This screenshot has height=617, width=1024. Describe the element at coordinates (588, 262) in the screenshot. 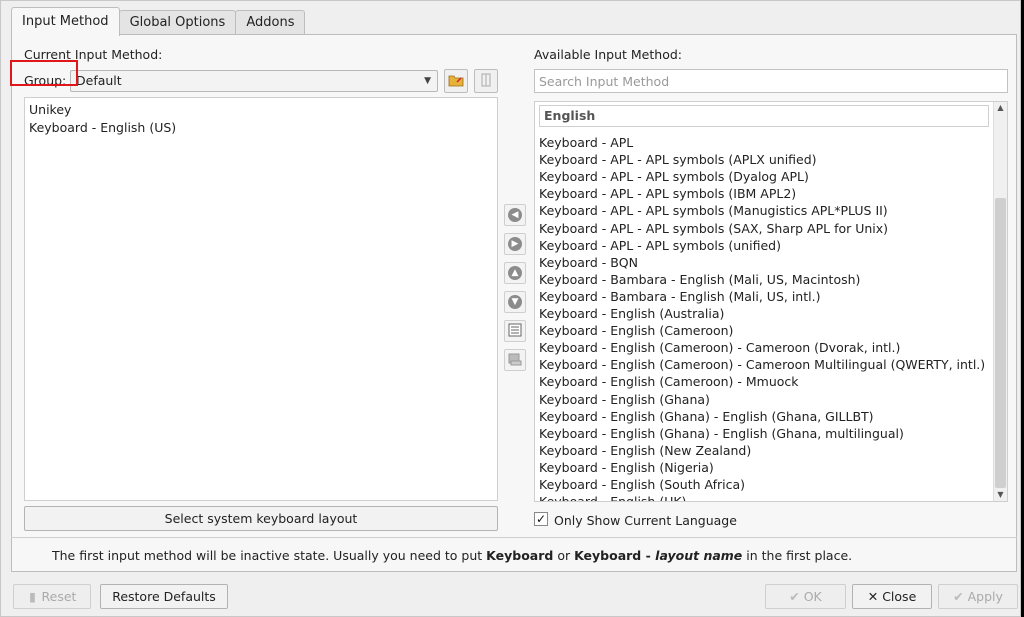

I see `list-item: Keyboard - BQN` at that location.